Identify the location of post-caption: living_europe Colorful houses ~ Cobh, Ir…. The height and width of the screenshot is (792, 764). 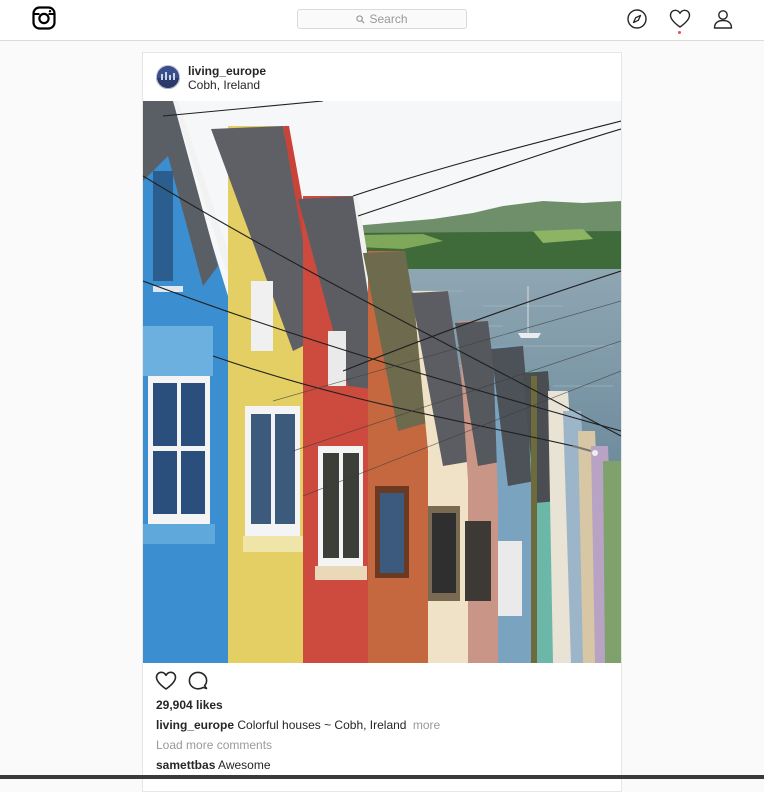
(298, 725).